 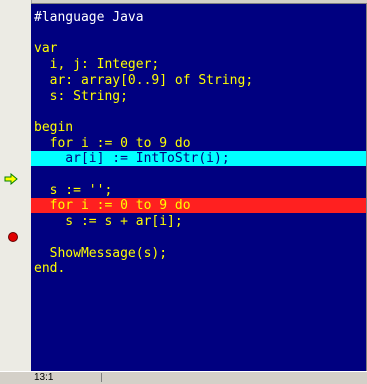 I want to click on editor-gutter, so click(x=16, y=185).